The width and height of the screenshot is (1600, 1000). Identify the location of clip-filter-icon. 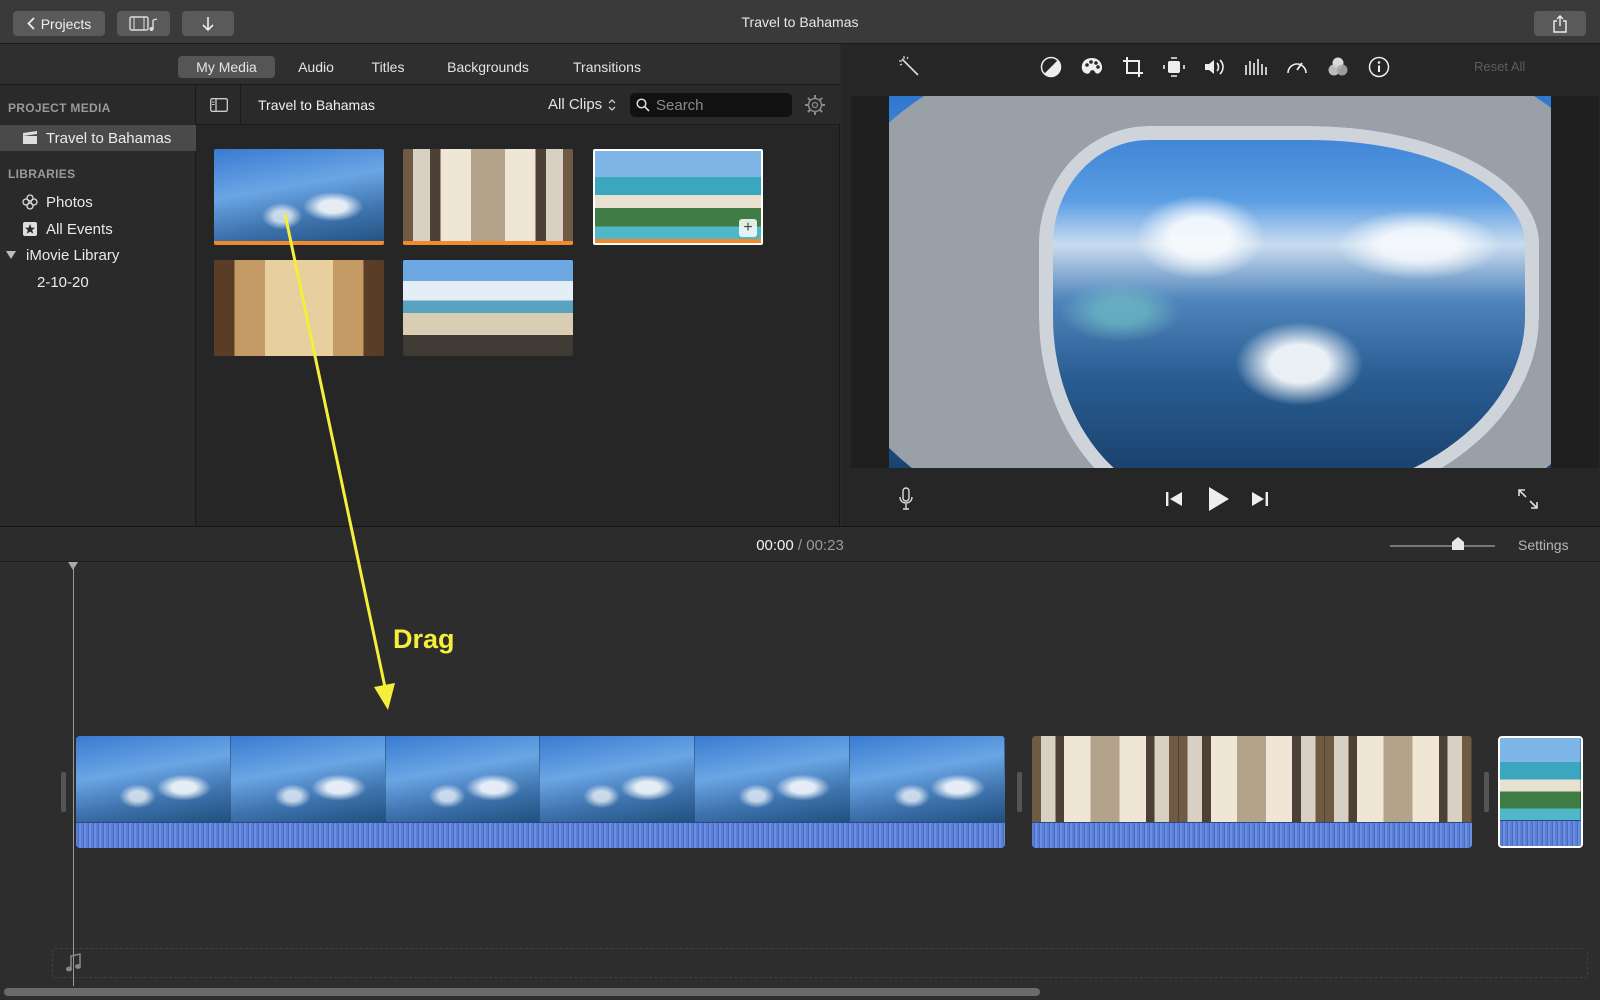
(1338, 67).